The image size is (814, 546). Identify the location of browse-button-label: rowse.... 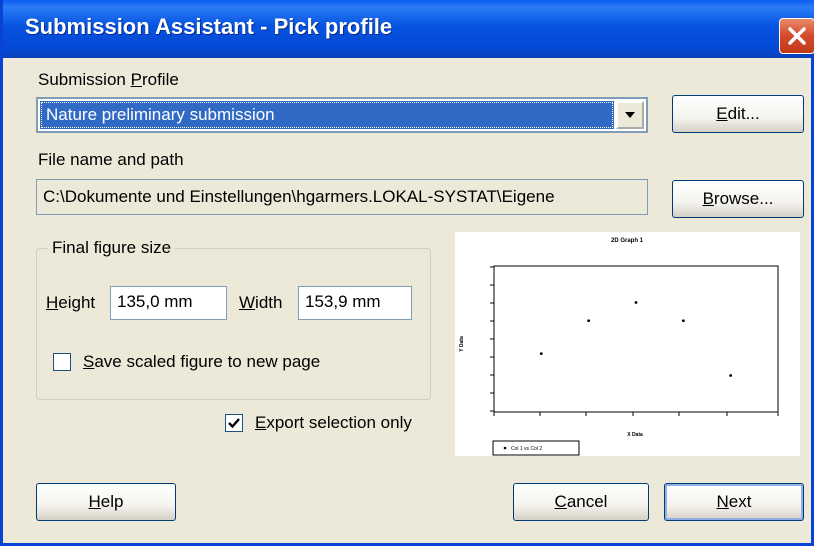
(743, 198).